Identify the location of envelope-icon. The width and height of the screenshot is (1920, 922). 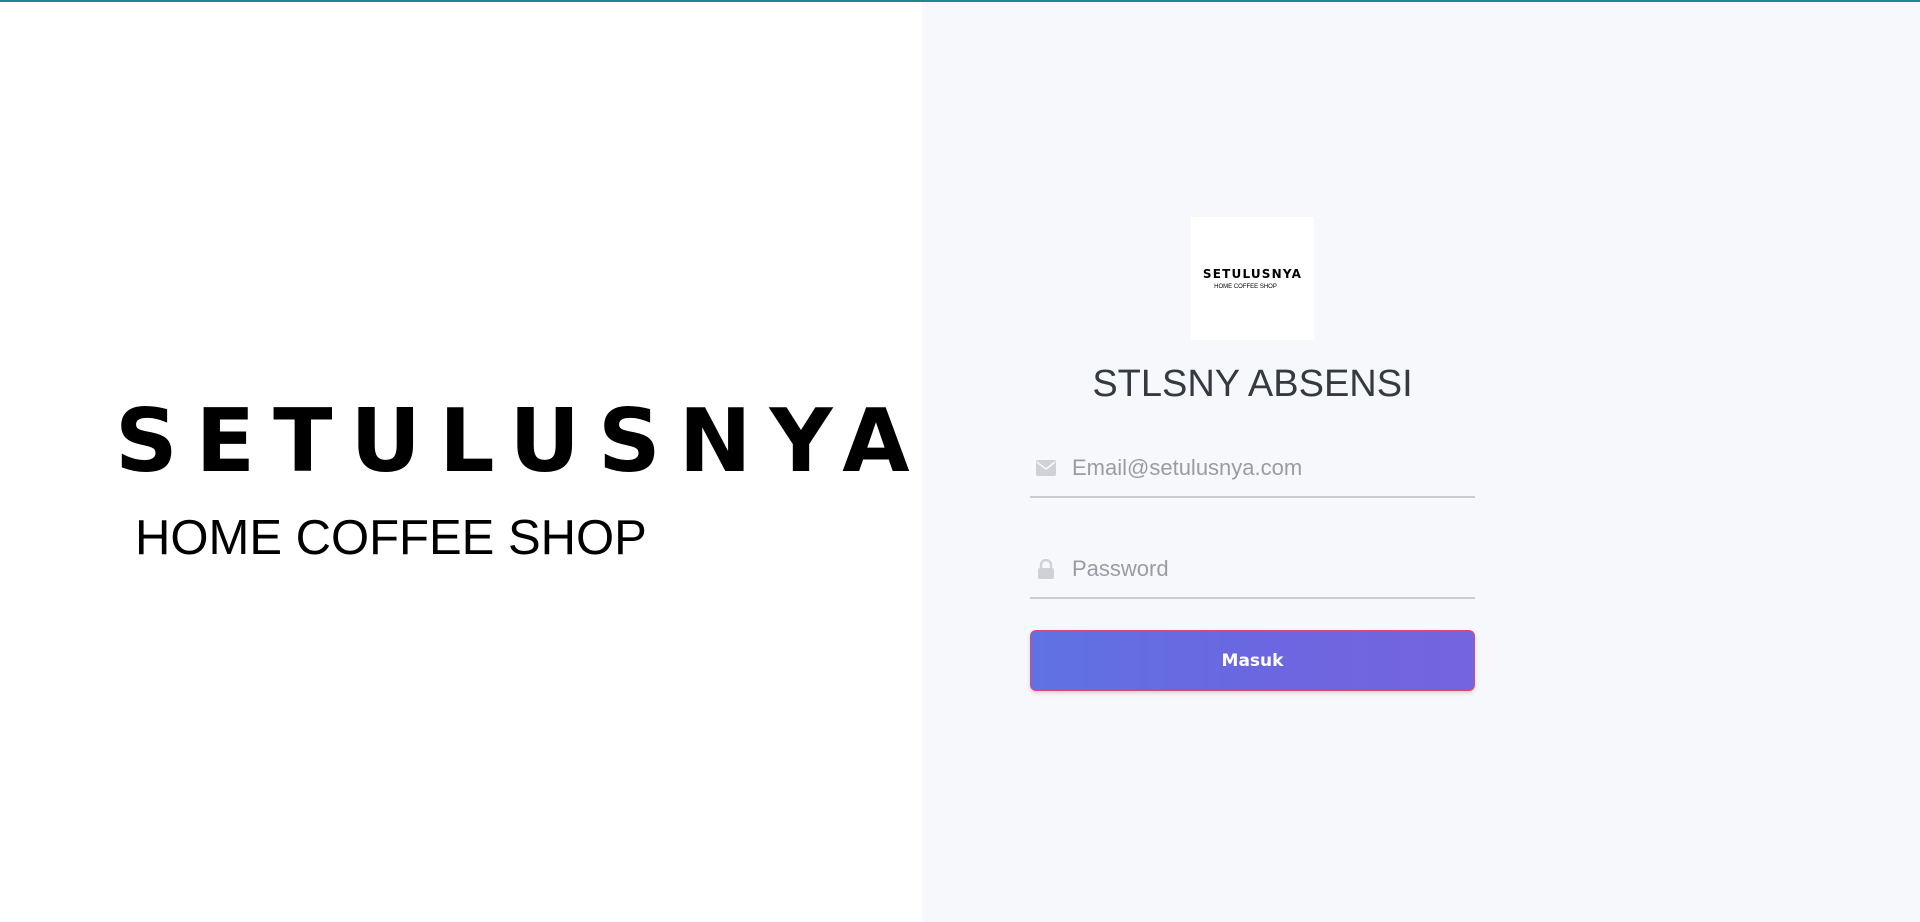
(1046, 468).